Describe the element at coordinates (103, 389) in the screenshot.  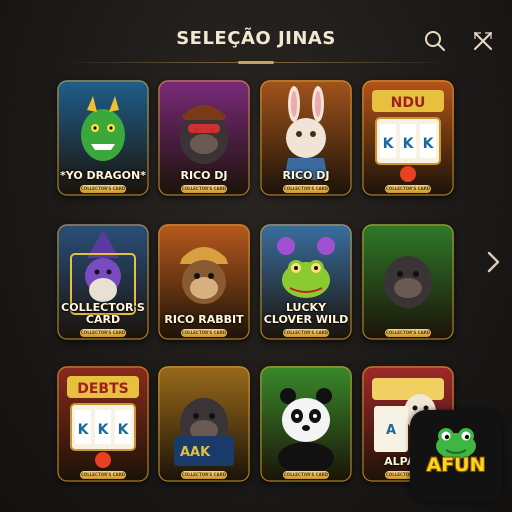
I see `svg-text: DEBTS` at that location.